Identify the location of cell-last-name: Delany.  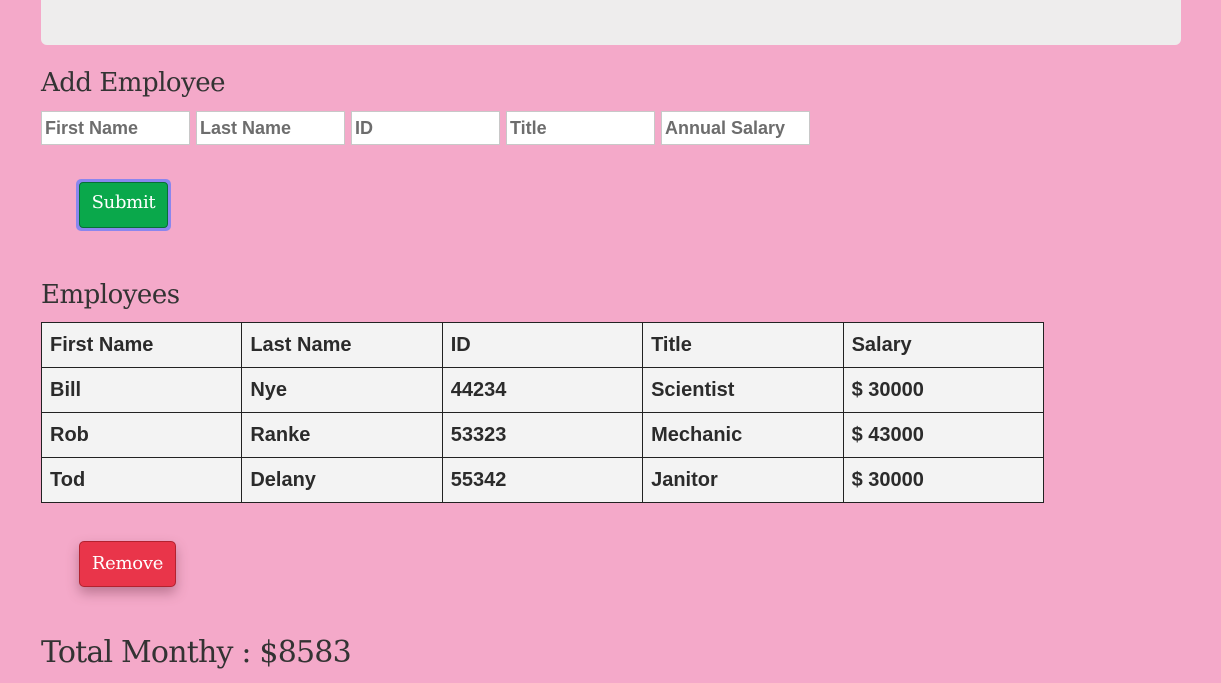
(342, 480).